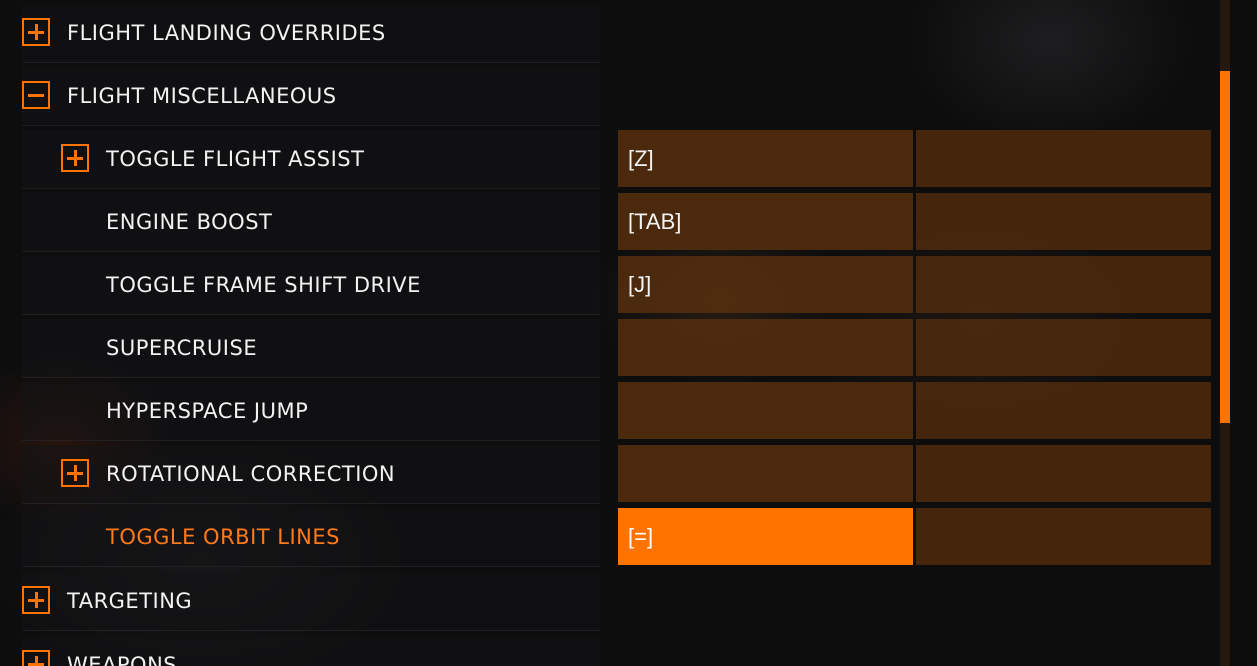  I want to click on binding-row-toggle-orbit-lines: TOGGLE ORBIT LINES [=], so click(607, 537).